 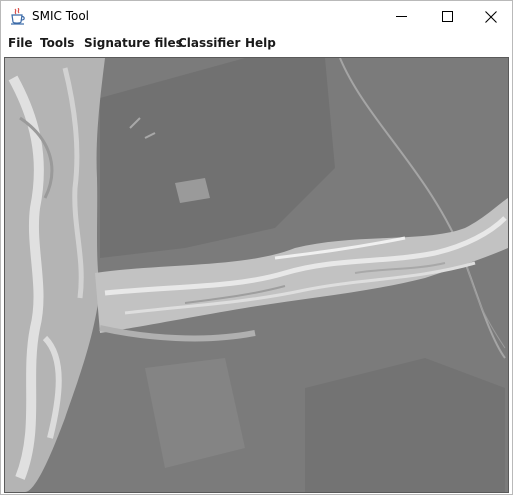 I want to click on minimize-button, so click(x=401, y=16).